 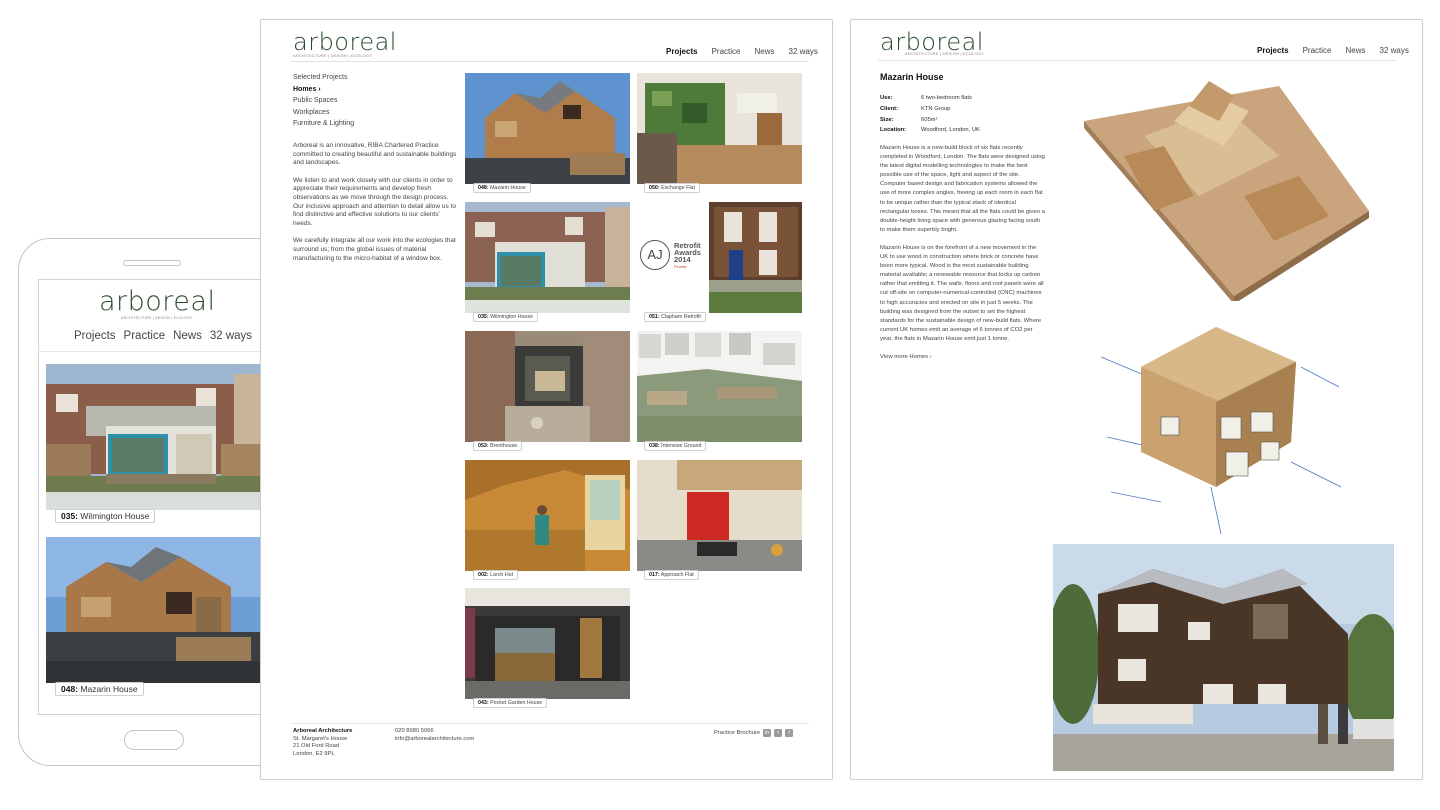 What do you see at coordinates (434, 732) in the screenshot?
I see `footer-phone: 020 8980 5066` at bounding box center [434, 732].